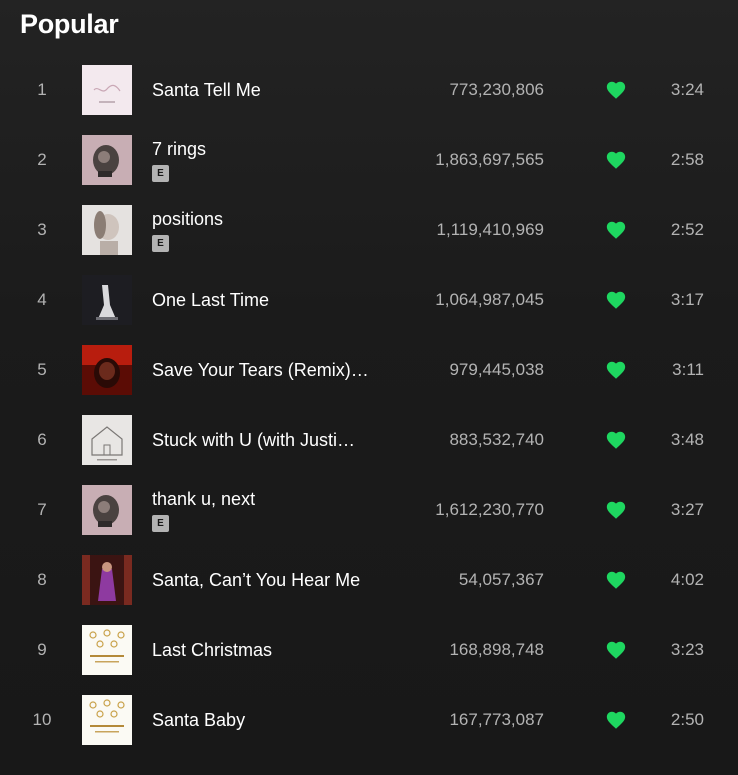 Image resolution: width=738 pixels, height=775 pixels. Describe the element at coordinates (687, 579) in the screenshot. I see `track-duration: 4:02` at that location.